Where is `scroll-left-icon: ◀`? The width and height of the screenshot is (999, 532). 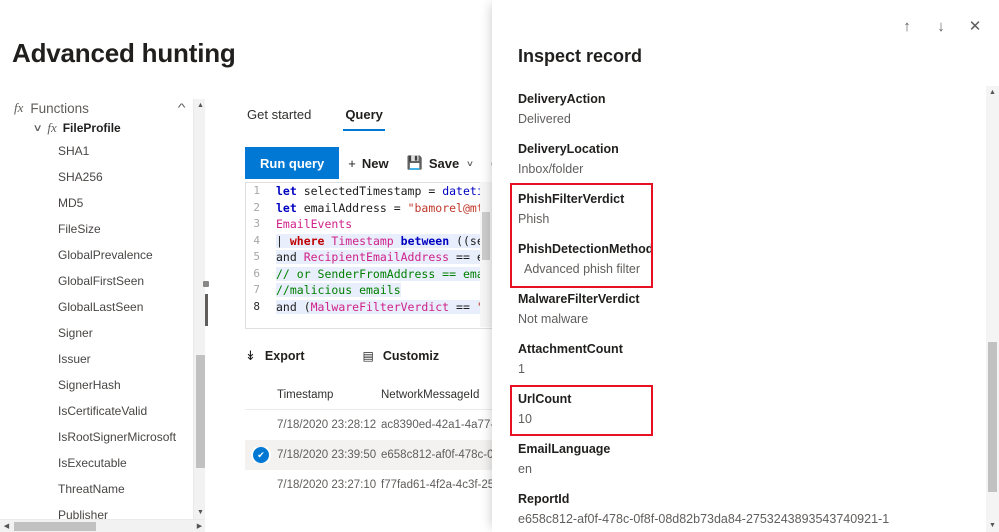 scroll-left-icon: ◀ is located at coordinates (6, 526).